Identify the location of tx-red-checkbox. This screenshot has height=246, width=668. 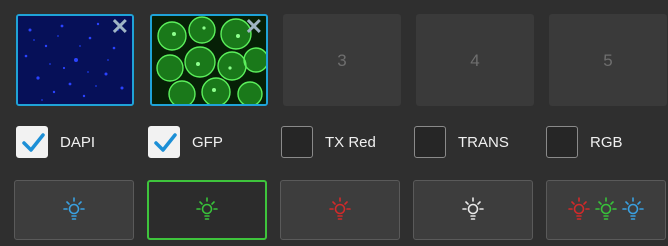
(297, 142).